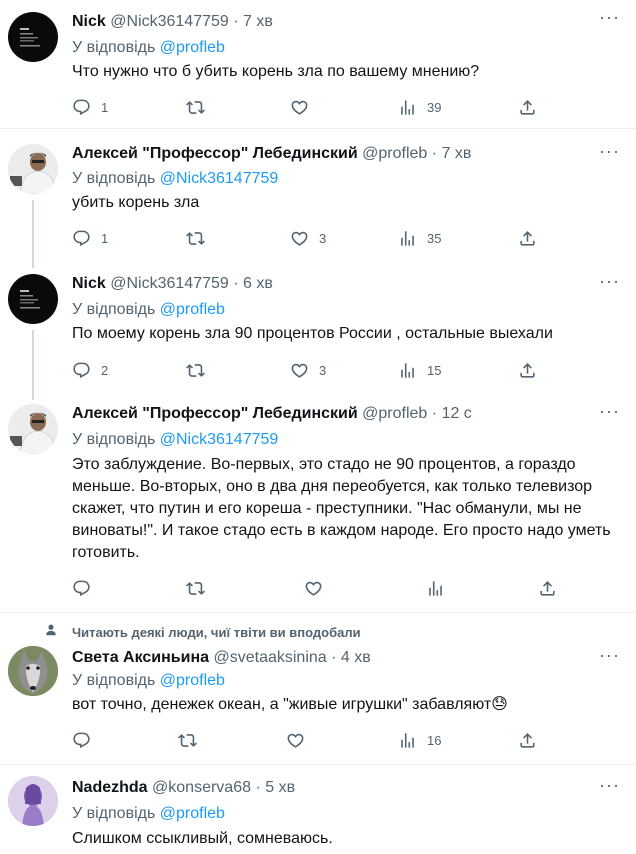 This screenshot has width=636, height=854. What do you see at coordinates (140, 657) in the screenshot?
I see `display-name: Света Аксиньина` at bounding box center [140, 657].